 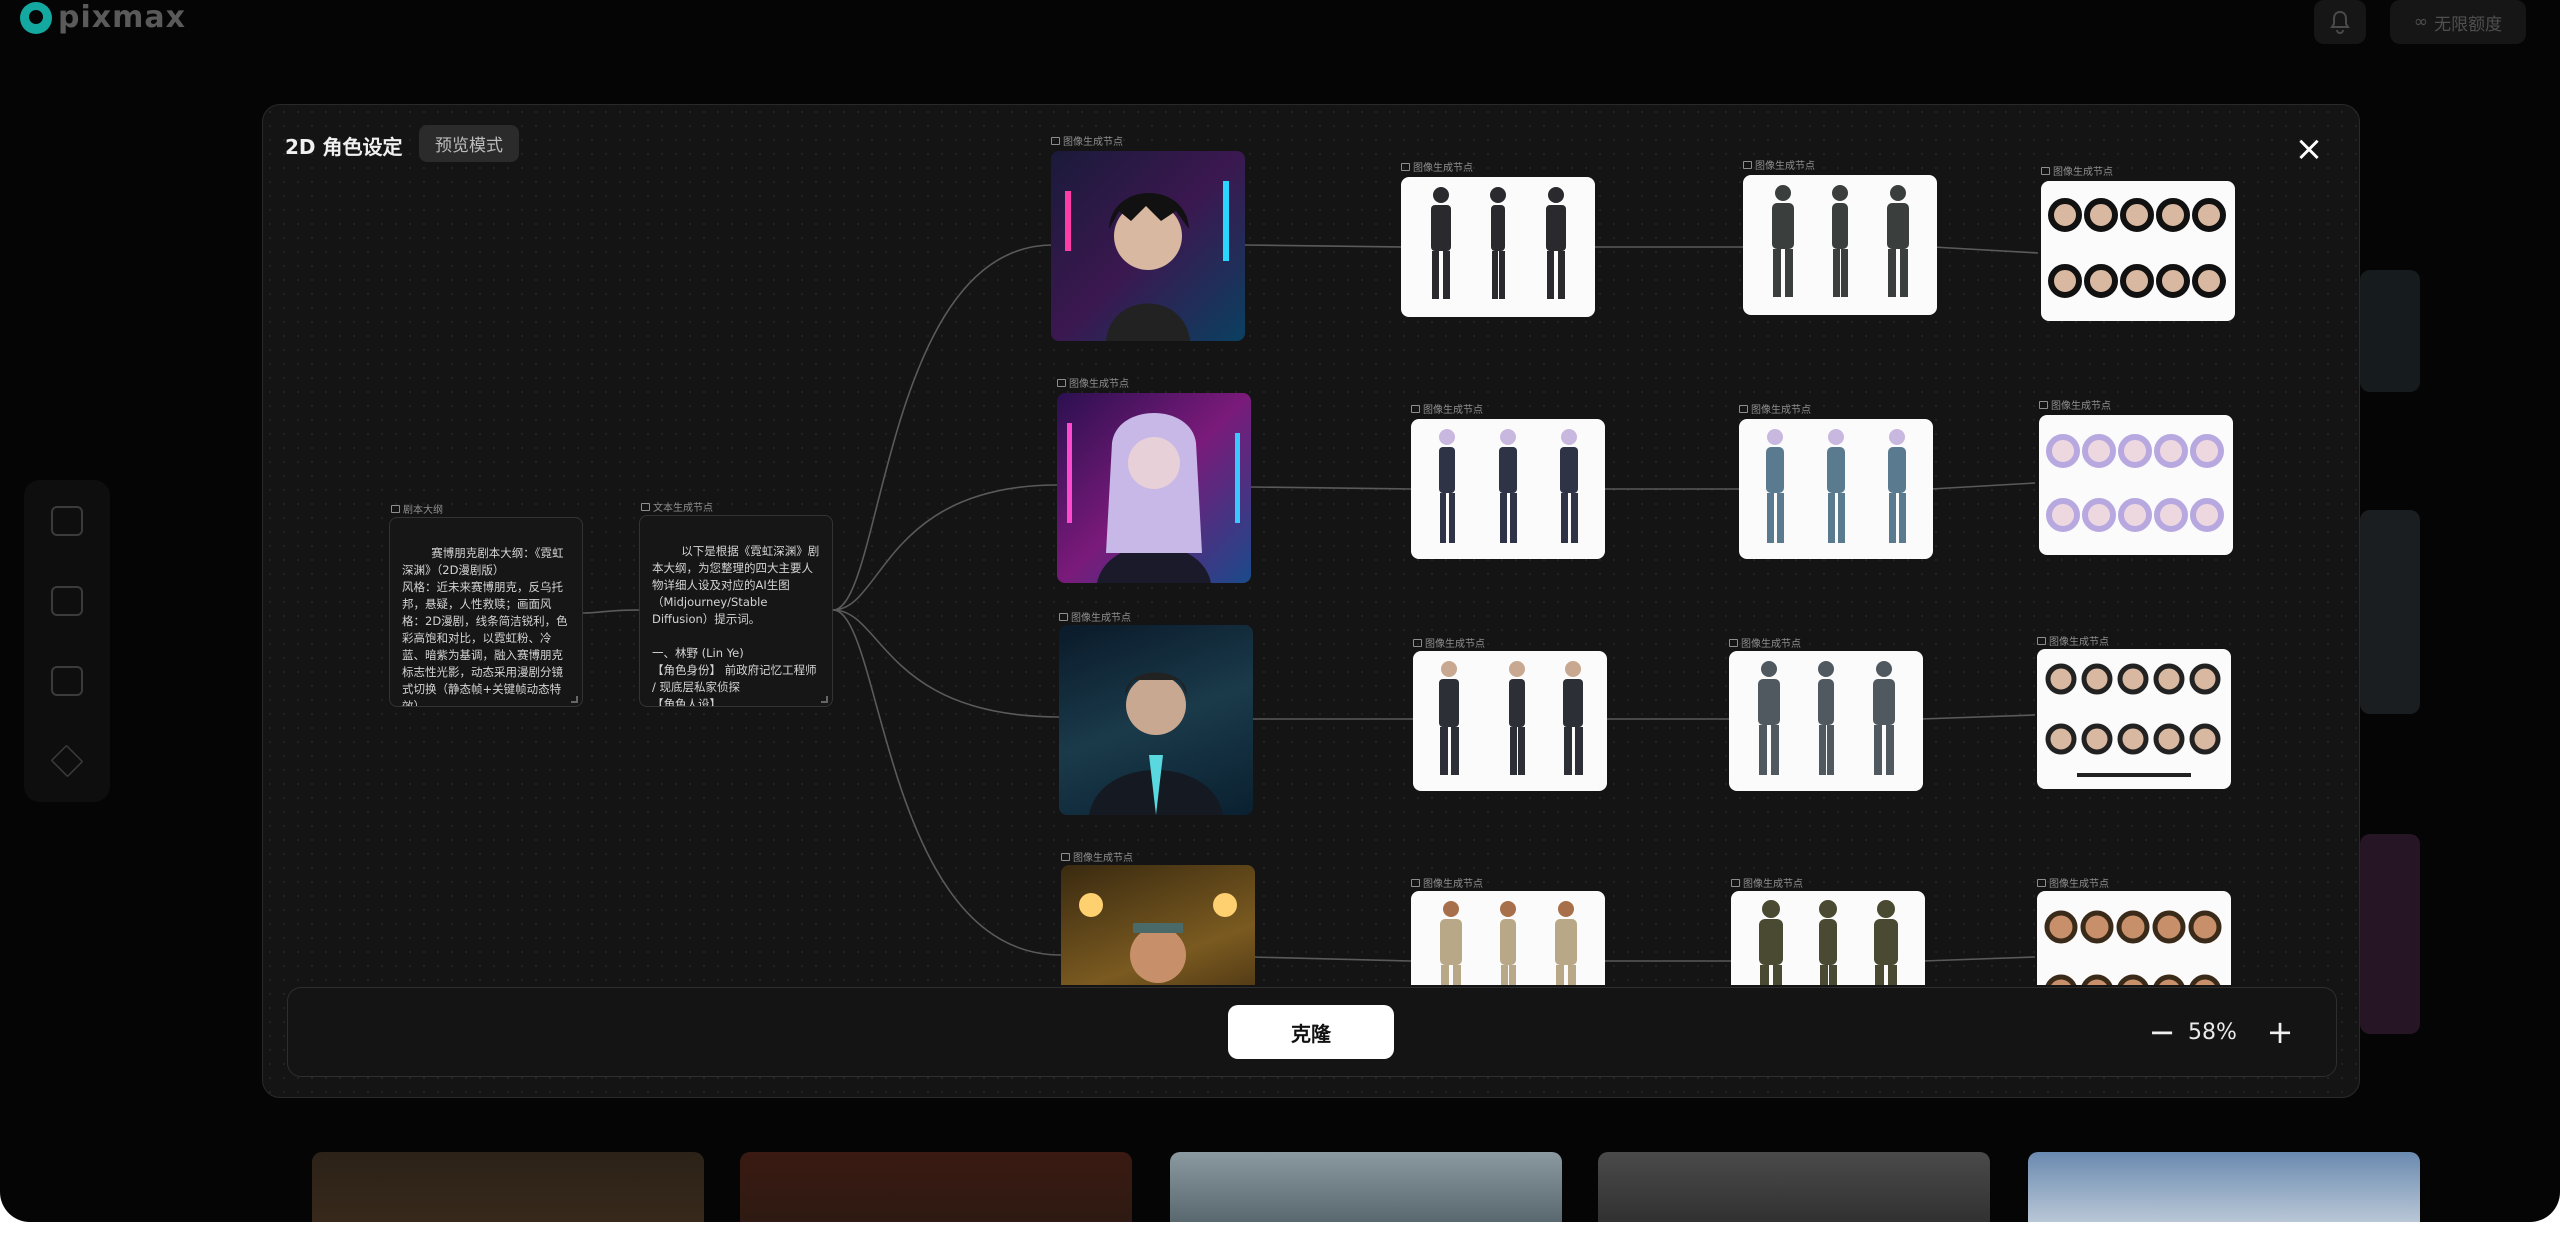 I want to click on left-sidebar, so click(x=67, y=641).